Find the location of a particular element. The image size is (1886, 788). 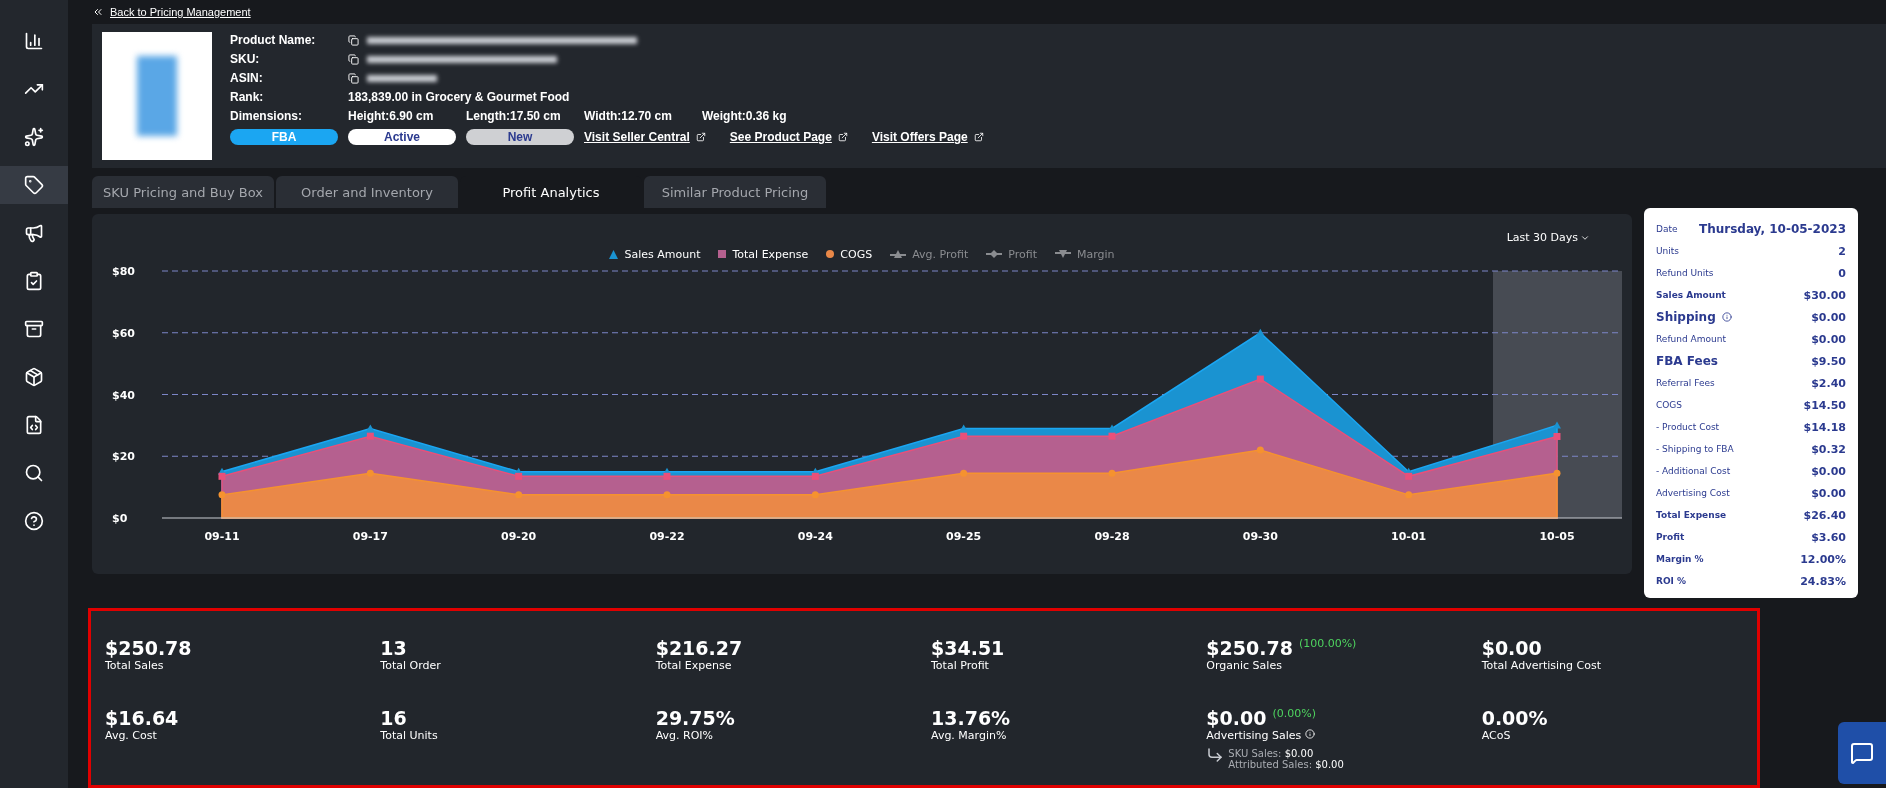

stat-value: $34.51 is located at coordinates (968, 648).